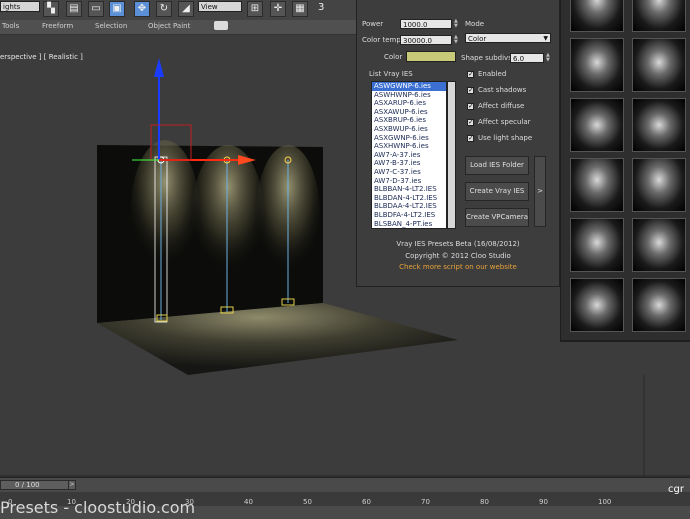  I want to click on timeline-tick-label: 40, so click(248, 502).